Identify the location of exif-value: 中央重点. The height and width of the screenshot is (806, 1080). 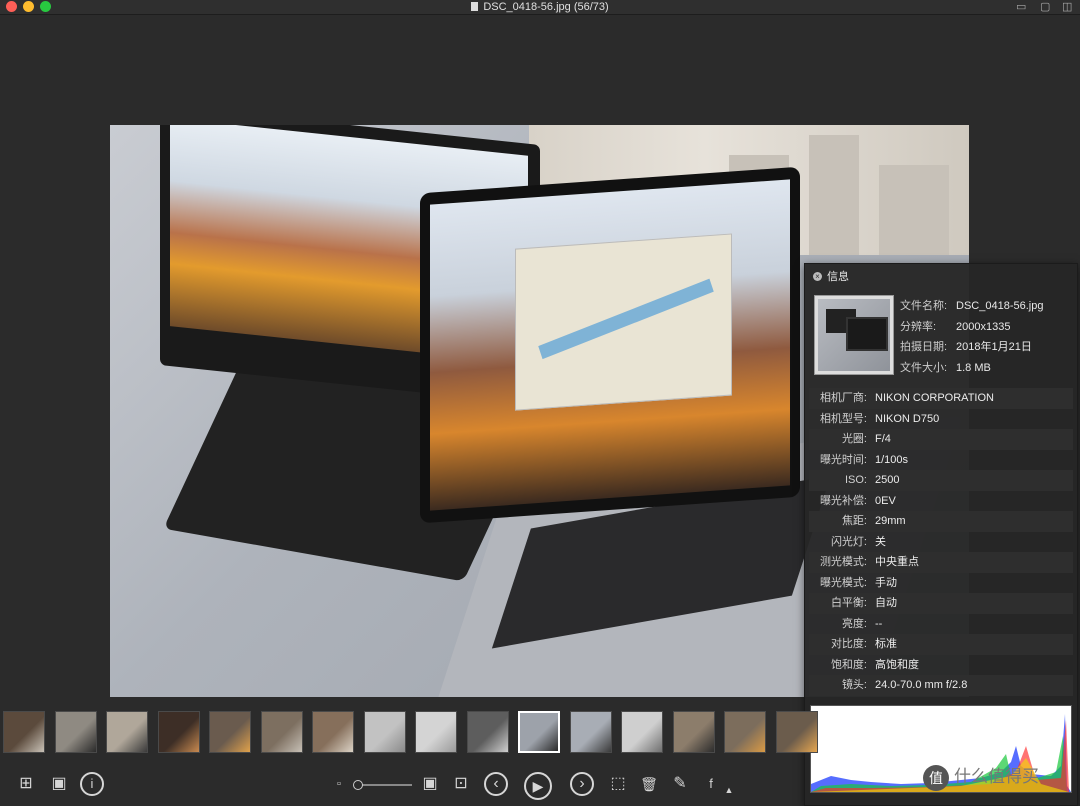
(897, 562).